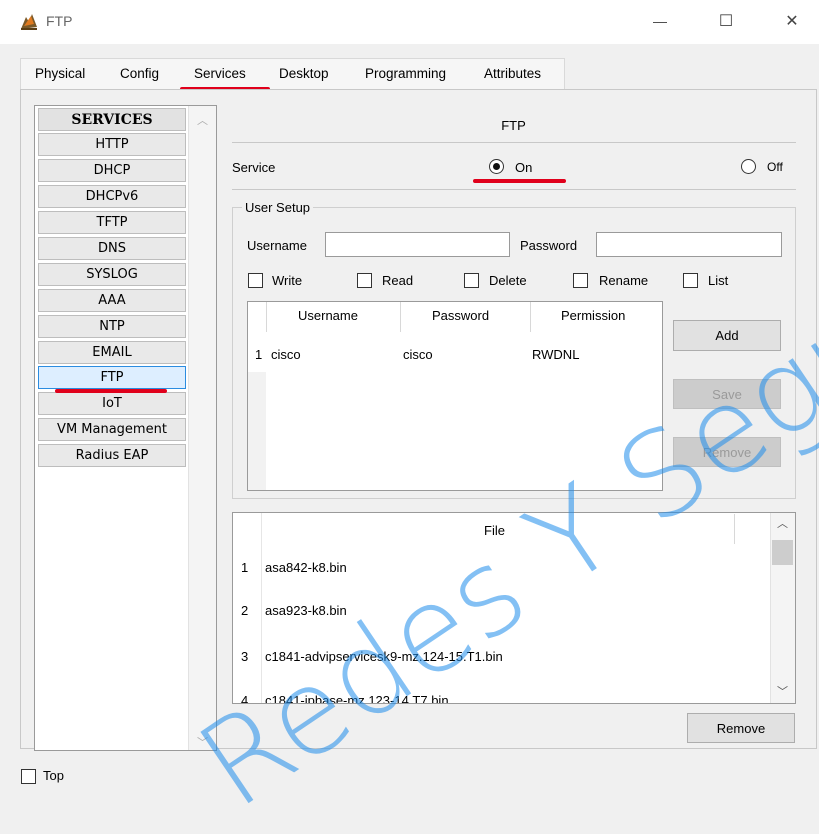  I want to click on save-button: Save, so click(727, 394).